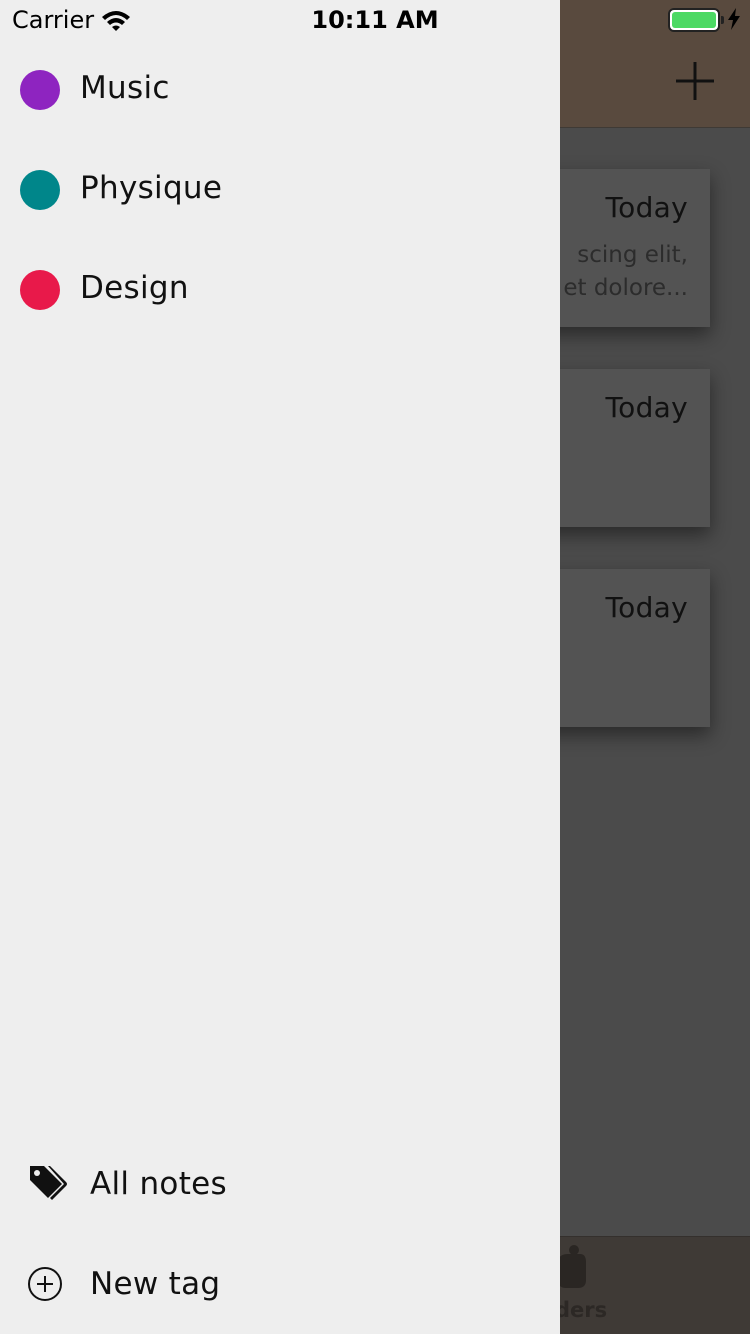 This screenshot has width=750, height=1334. I want to click on charging-bolt-icon, so click(734, 21).